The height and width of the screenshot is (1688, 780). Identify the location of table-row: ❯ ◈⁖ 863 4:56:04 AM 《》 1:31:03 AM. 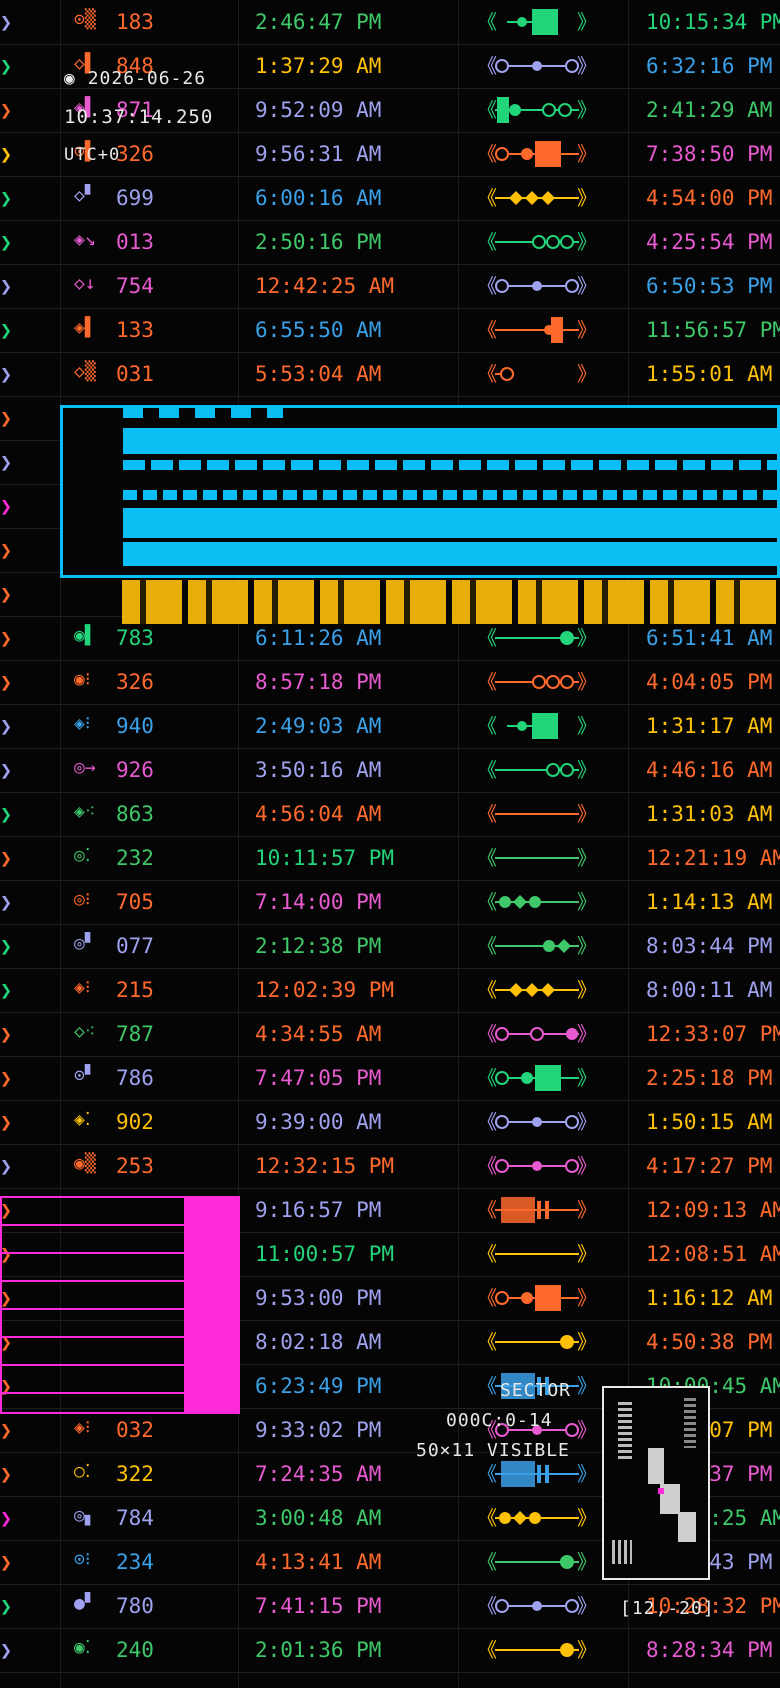
(390, 814).